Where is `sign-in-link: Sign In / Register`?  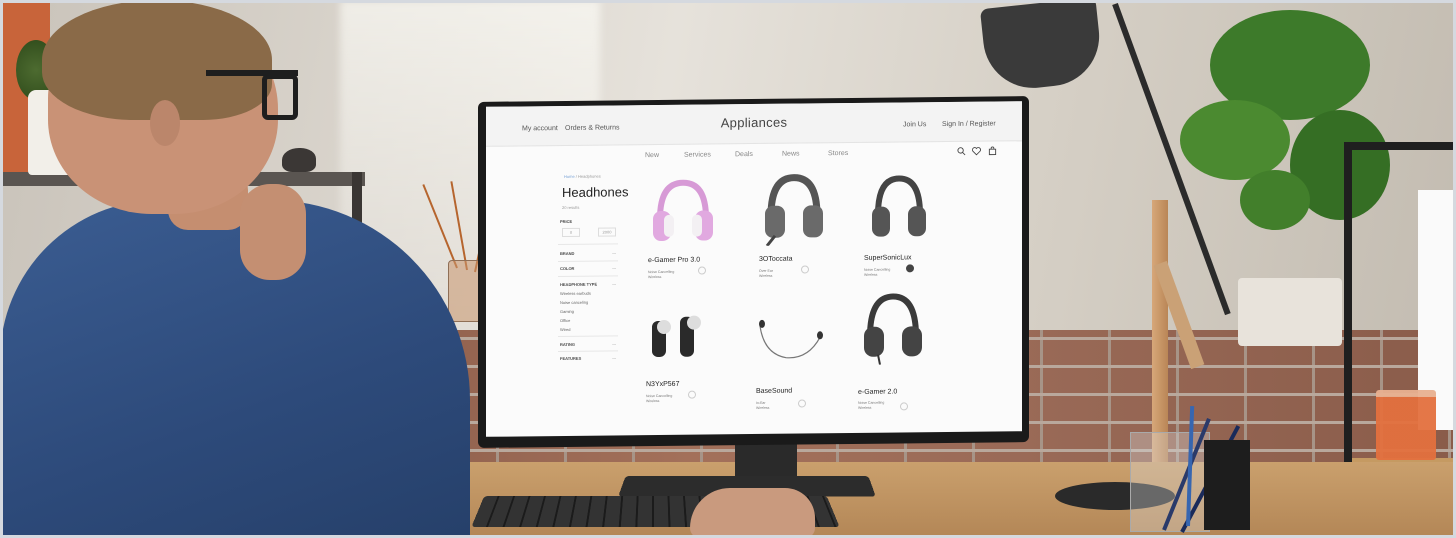 sign-in-link: Sign In / Register is located at coordinates (969, 124).